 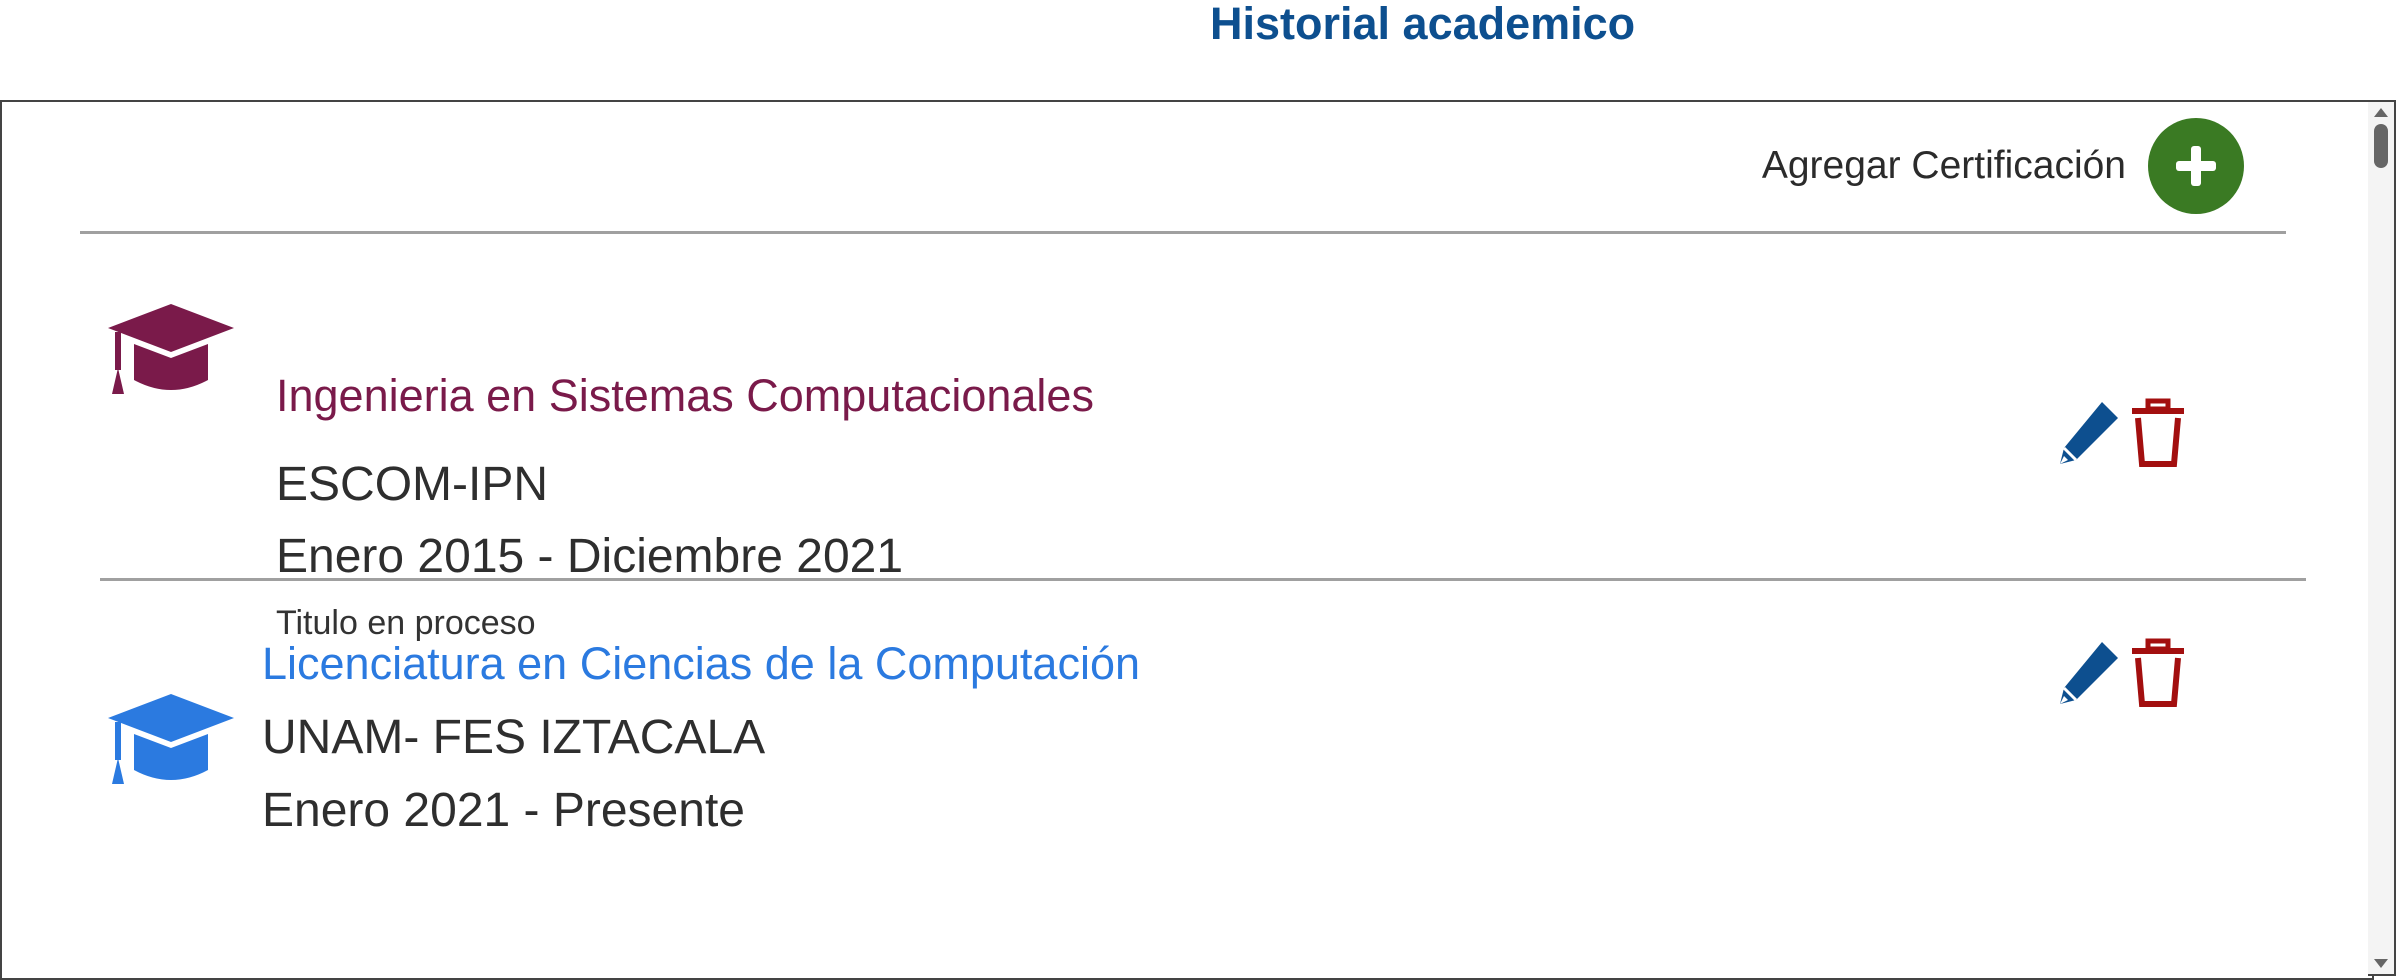 What do you see at coordinates (1423, 24) in the screenshot?
I see `page-title: Historial academico` at bounding box center [1423, 24].